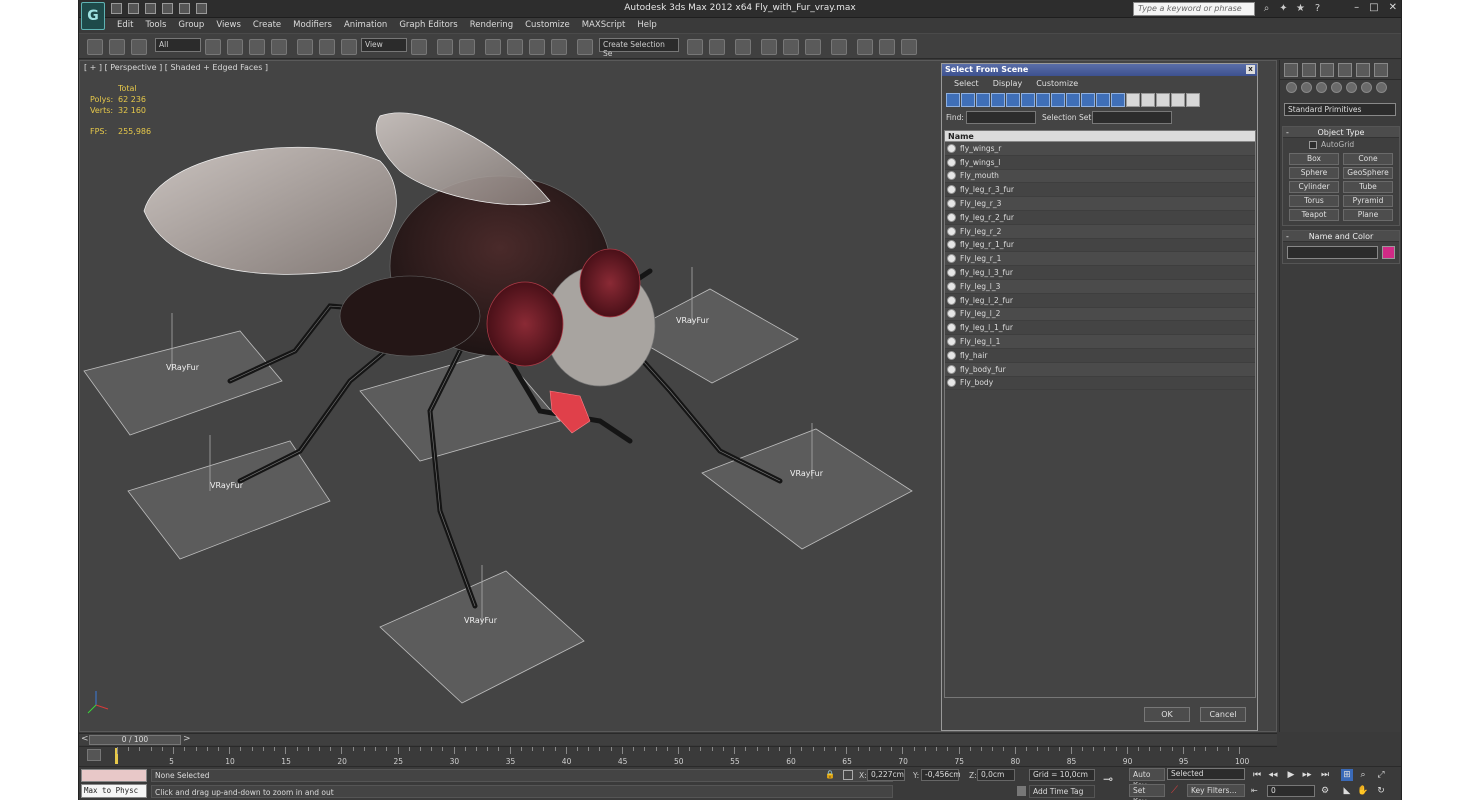 Image resolution: width=1480 pixels, height=800 pixels. Describe the element at coordinates (1307, 775) in the screenshot. I see `next-frame-icon: ▸▸` at that location.